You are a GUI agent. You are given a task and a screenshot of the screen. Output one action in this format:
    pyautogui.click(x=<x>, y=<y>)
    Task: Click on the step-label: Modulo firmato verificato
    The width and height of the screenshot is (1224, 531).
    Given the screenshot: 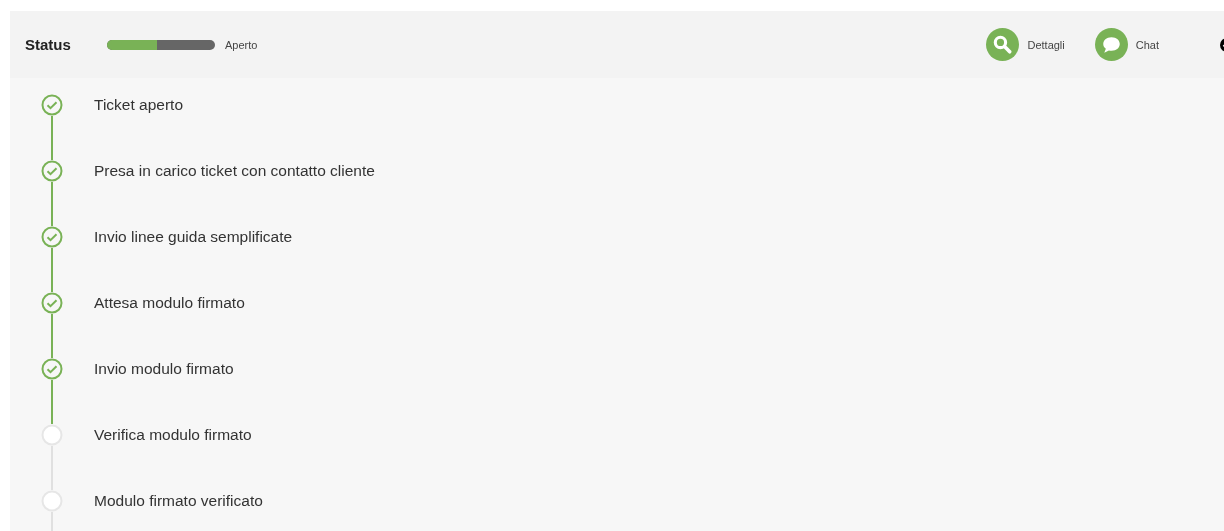 What is the action you would take?
    pyautogui.click(x=178, y=501)
    